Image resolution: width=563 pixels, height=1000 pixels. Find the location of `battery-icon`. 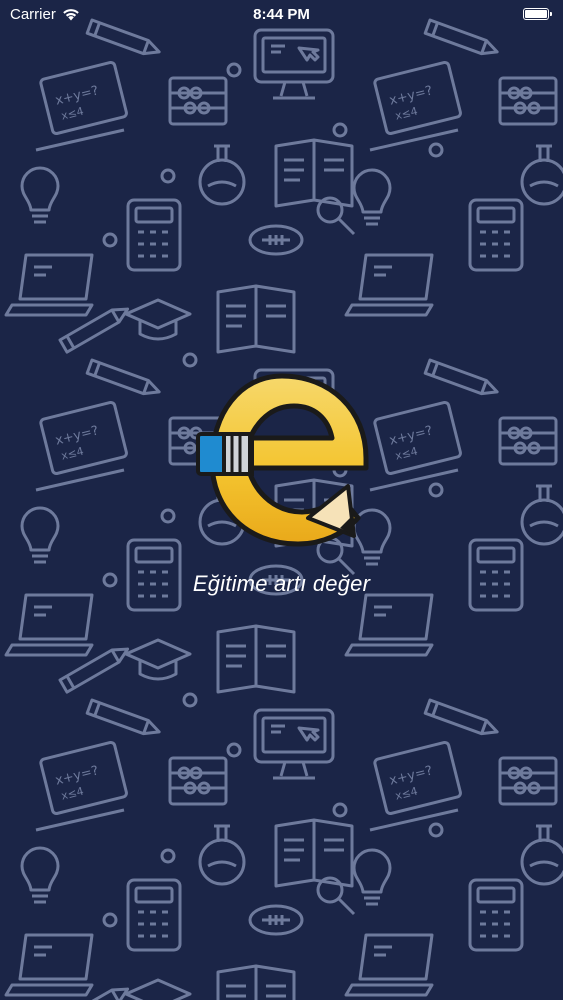

battery-icon is located at coordinates (537, 14).